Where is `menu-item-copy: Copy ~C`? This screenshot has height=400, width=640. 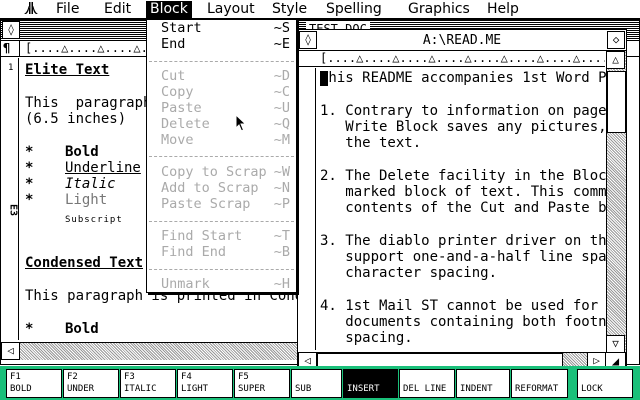 menu-item-copy: Copy ~C is located at coordinates (225, 92).